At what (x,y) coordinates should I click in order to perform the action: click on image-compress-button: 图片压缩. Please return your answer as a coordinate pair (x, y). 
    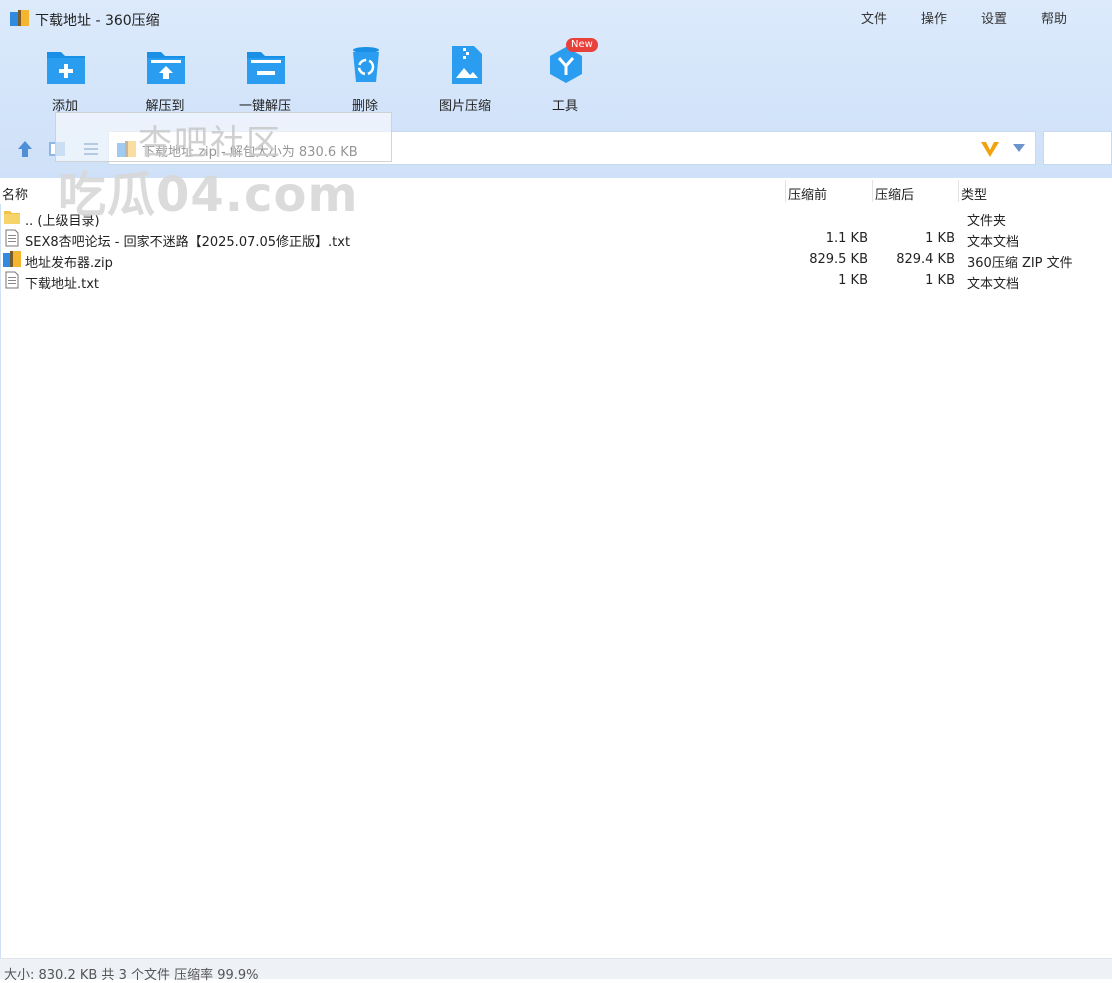
    Looking at the image, I should click on (465, 80).